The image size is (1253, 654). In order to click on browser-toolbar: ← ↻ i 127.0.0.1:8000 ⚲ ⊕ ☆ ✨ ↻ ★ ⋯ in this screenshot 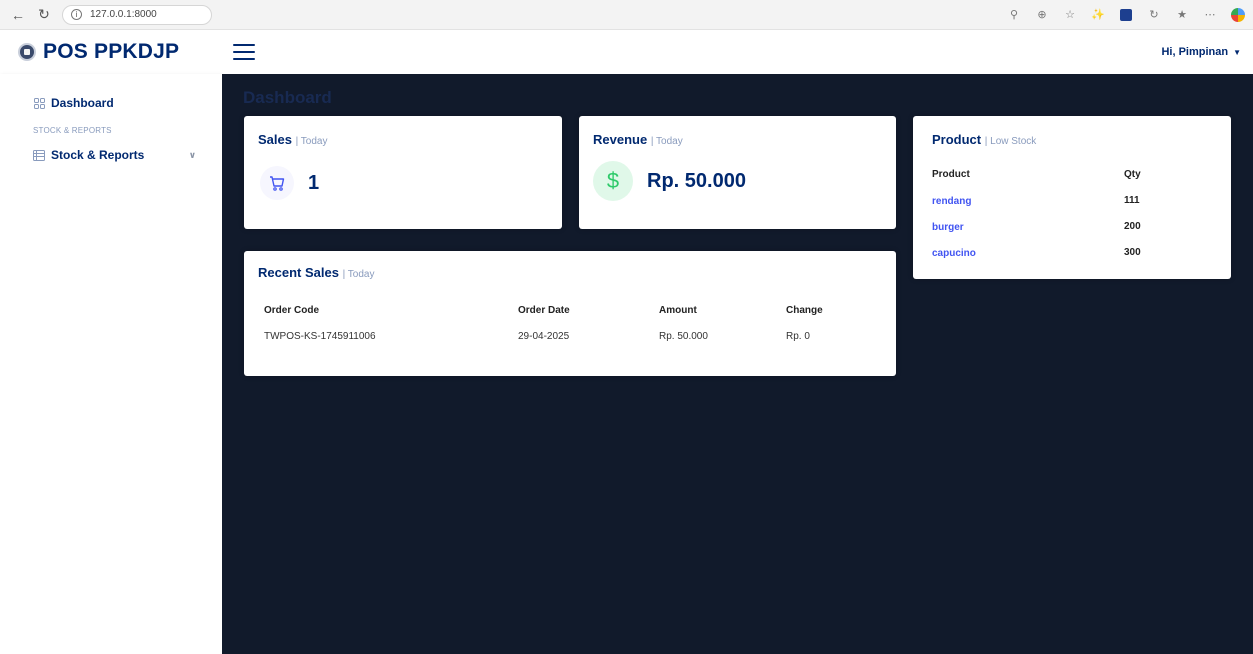, I will do `click(626, 15)`.